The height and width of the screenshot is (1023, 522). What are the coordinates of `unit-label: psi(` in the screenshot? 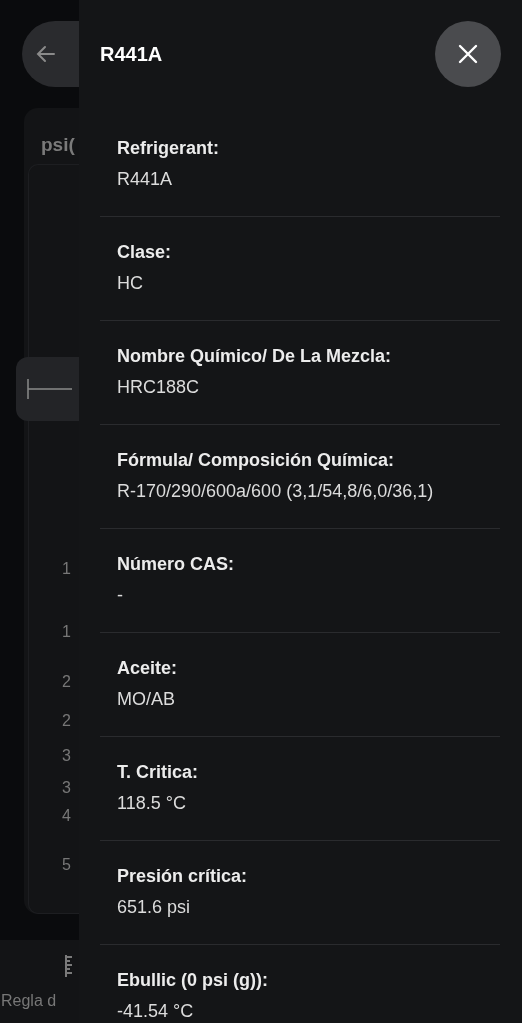 It's located at (58, 145).